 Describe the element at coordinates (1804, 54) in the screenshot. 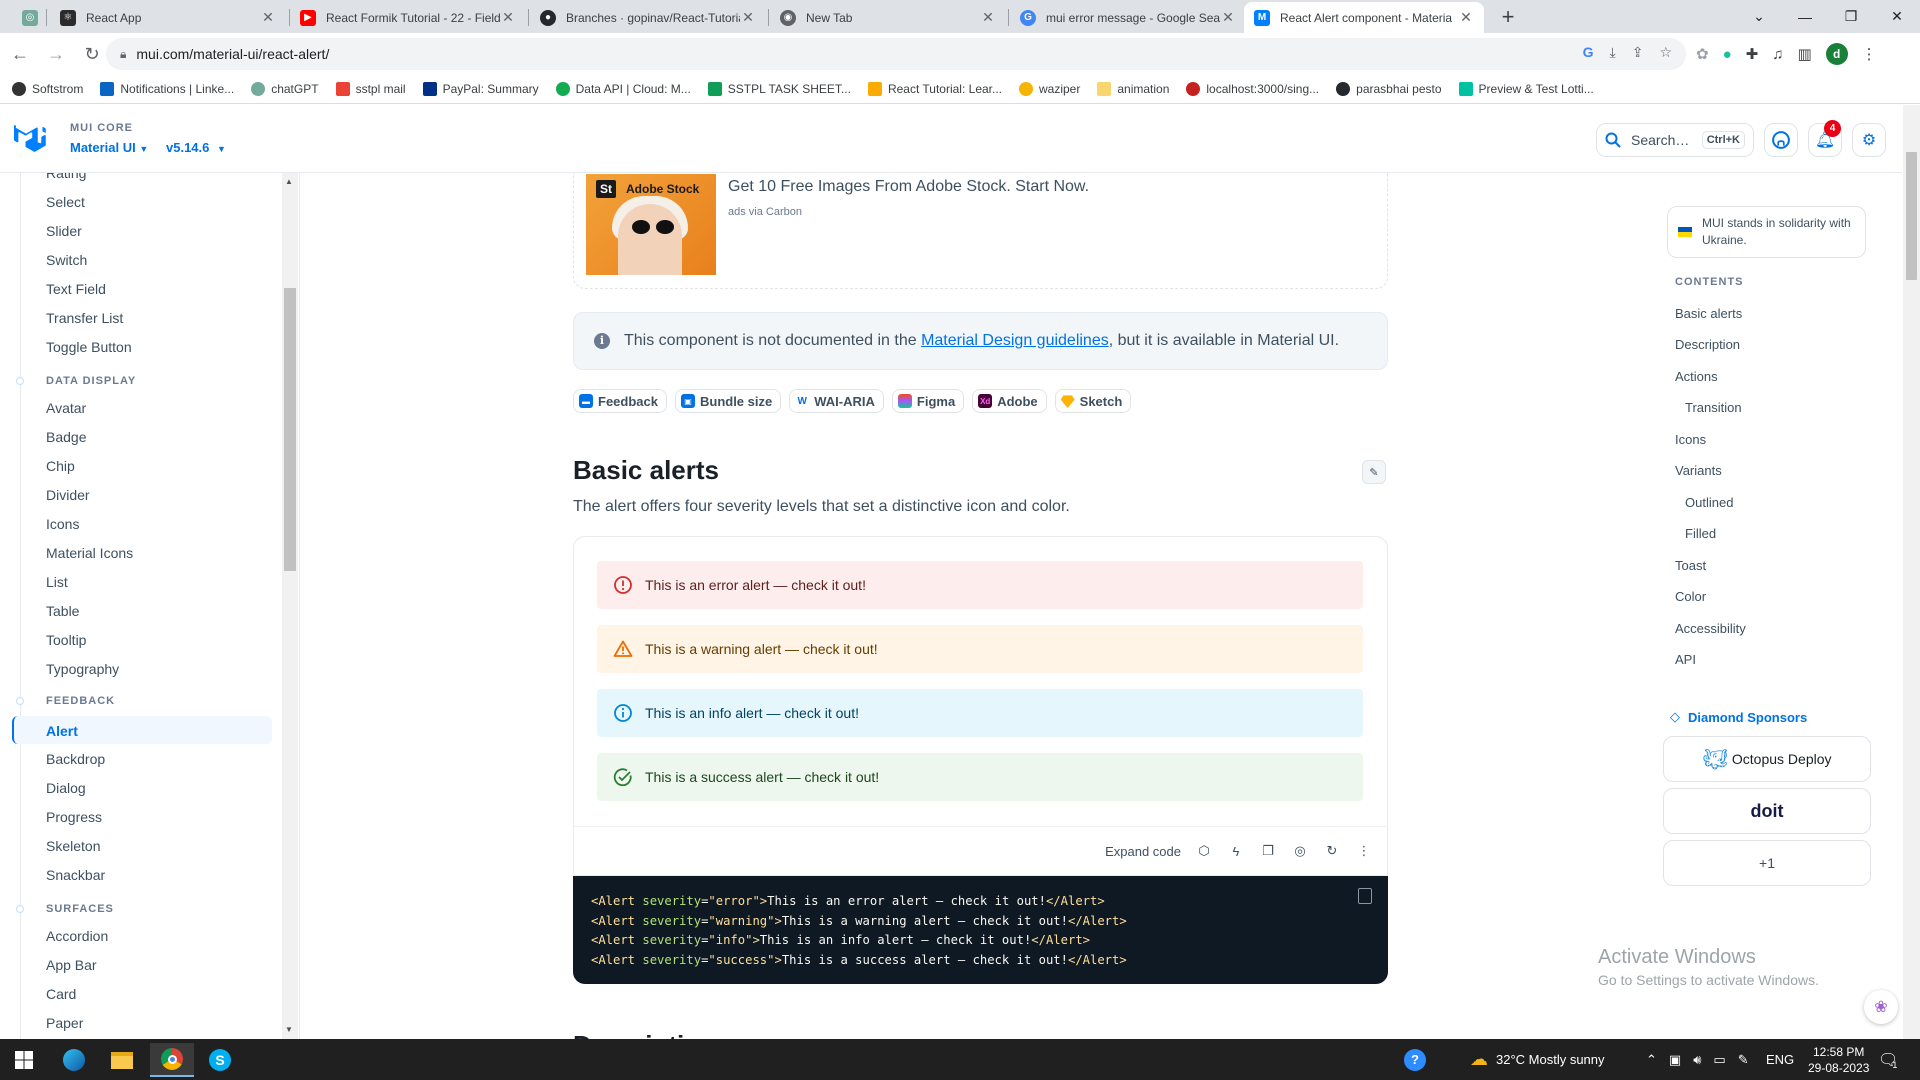

I see `side-panel-icon: ▥` at that location.